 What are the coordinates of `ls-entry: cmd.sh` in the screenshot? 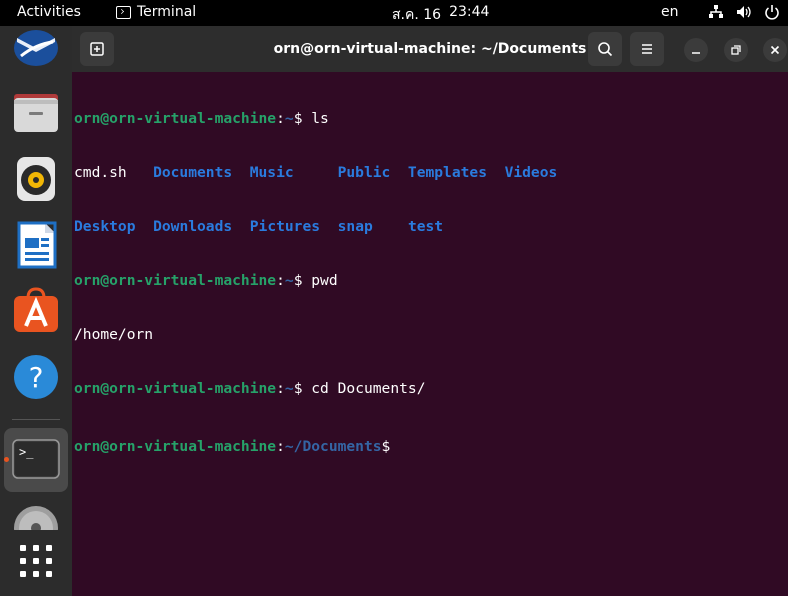 It's located at (100, 172).